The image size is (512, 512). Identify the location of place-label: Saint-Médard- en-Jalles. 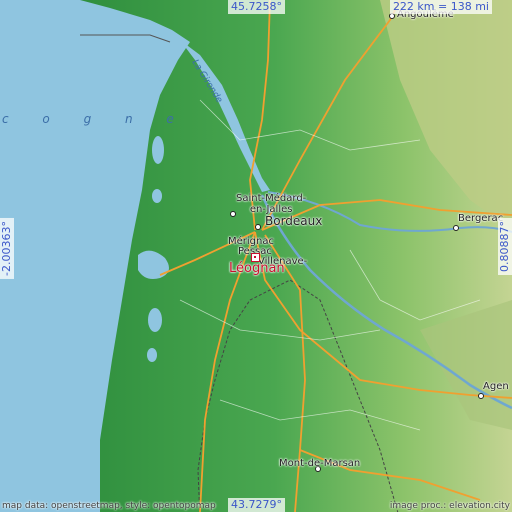
(271, 204).